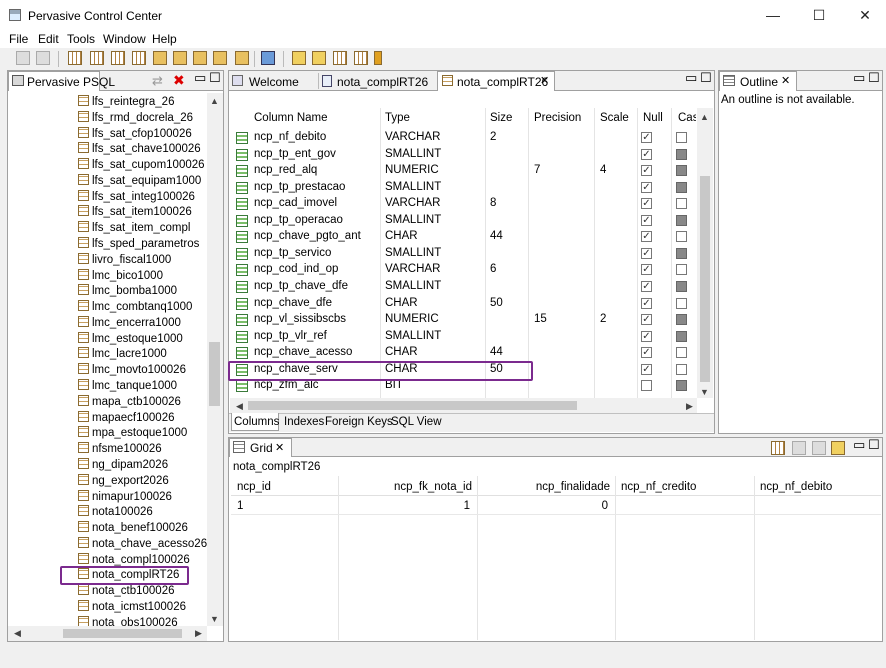 The width and height of the screenshot is (886, 668). What do you see at coordinates (295, 203) in the screenshot?
I see `cell-name: ncp_cad_imovel` at bounding box center [295, 203].